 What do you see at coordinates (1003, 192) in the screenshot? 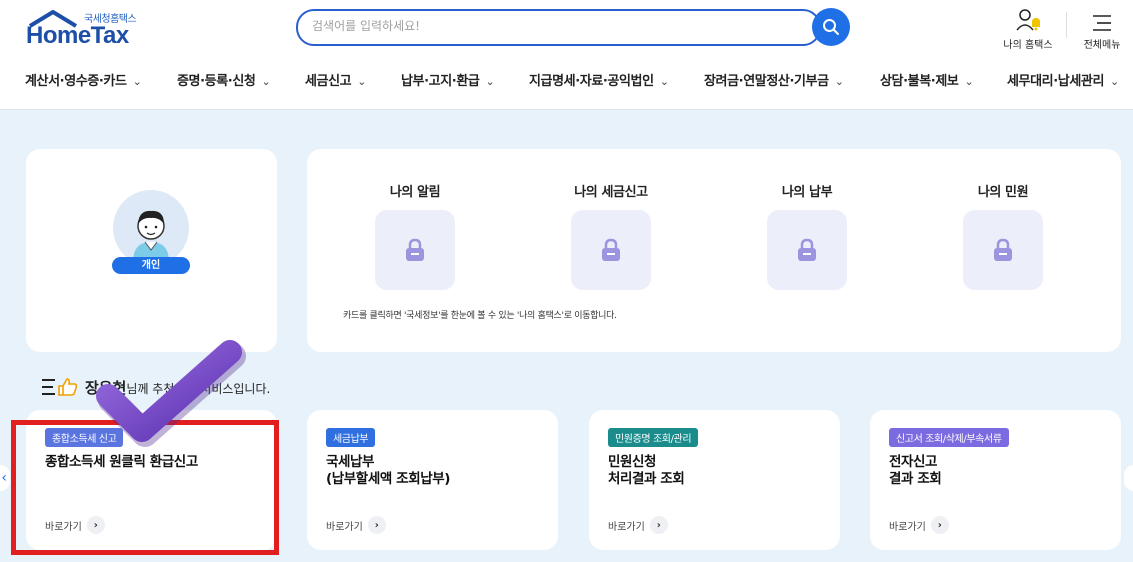
I see `my-civil-title: 나의 민원` at bounding box center [1003, 192].